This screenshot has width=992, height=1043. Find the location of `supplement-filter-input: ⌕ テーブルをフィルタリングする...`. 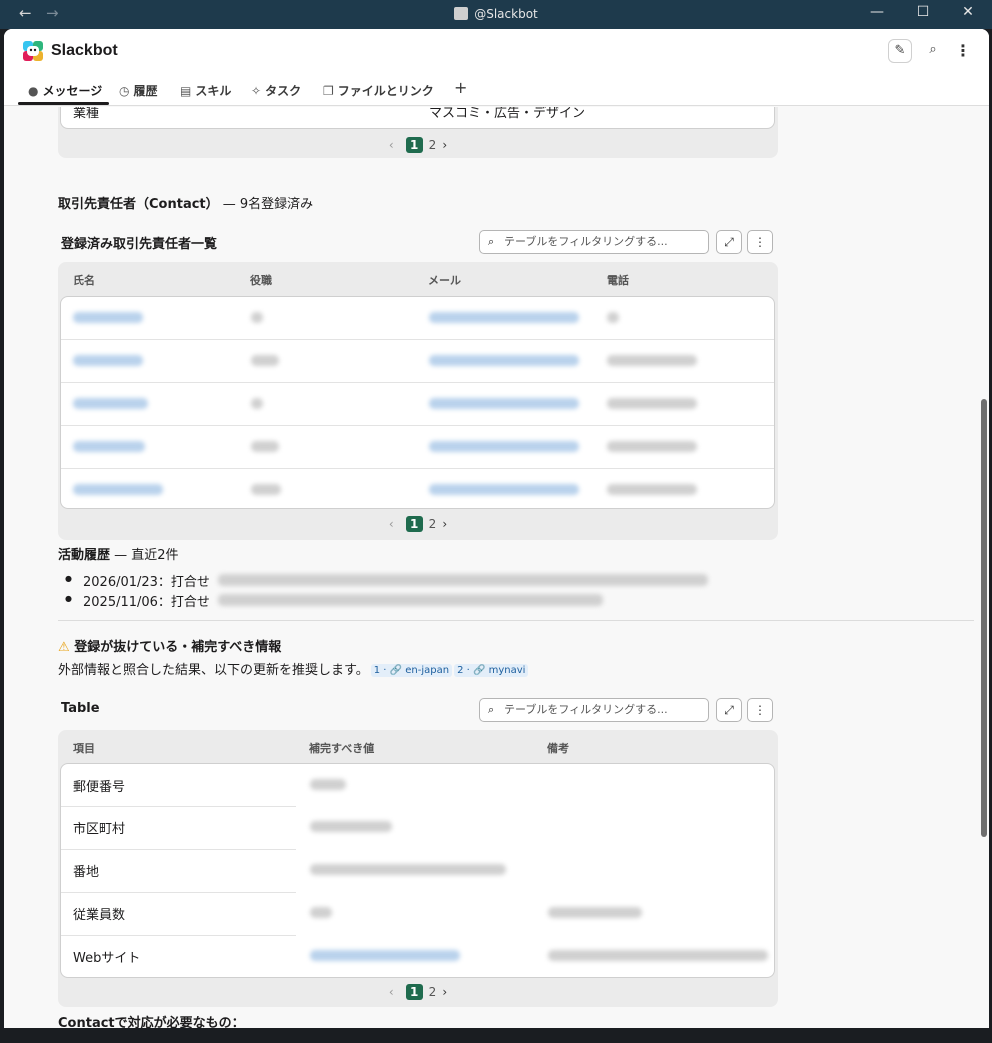

supplement-filter-input: ⌕ テーブルをフィルタリングする... is located at coordinates (594, 710).